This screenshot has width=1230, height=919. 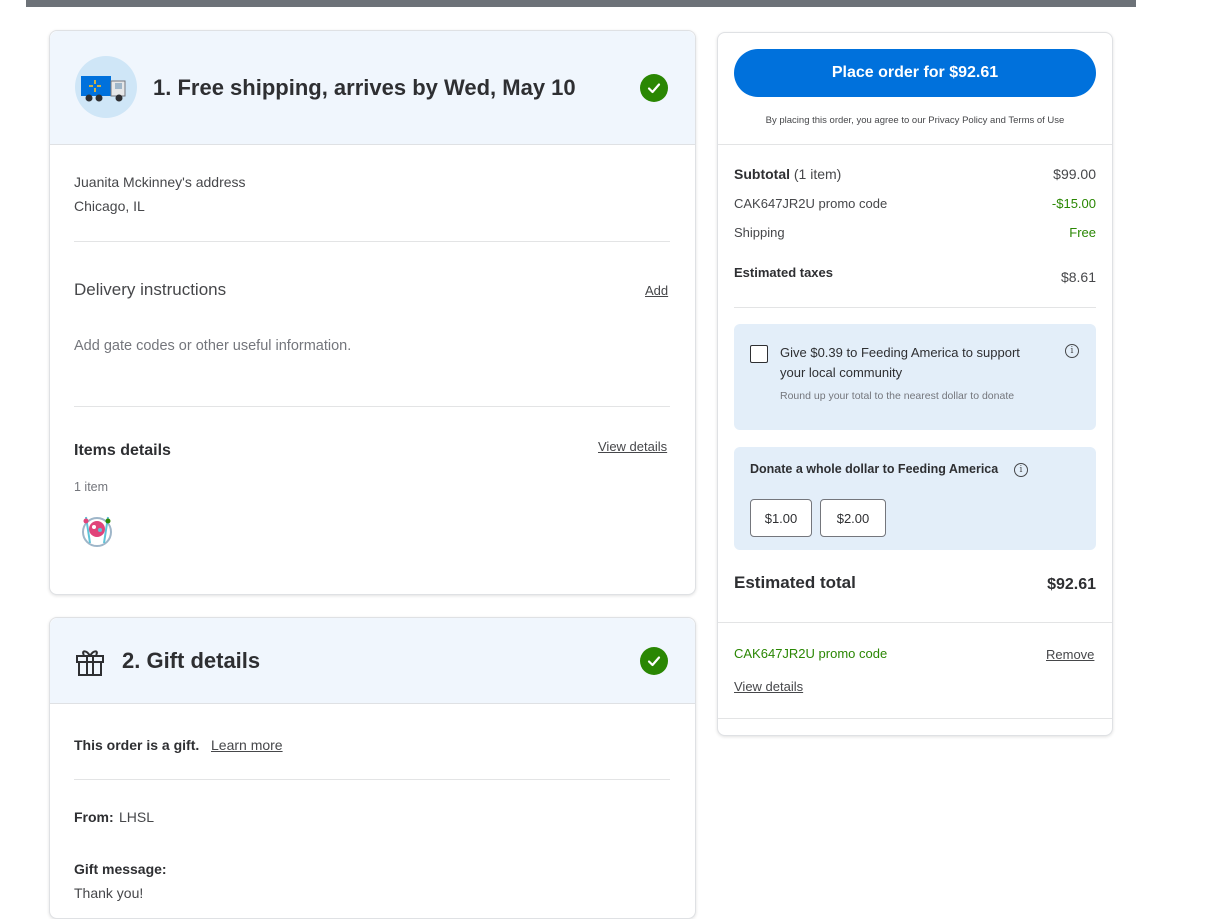 I want to click on address-name: Juanita Mckinney's address, so click(x=160, y=182).